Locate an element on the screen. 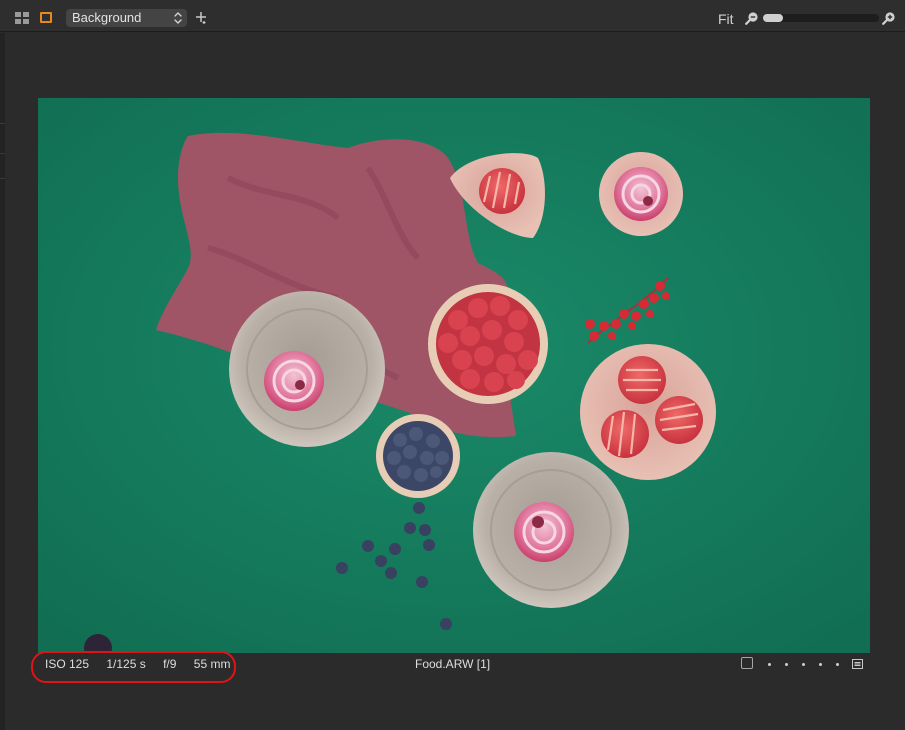 This screenshot has width=905, height=730. side-panel-edge is located at coordinates (2, 381).